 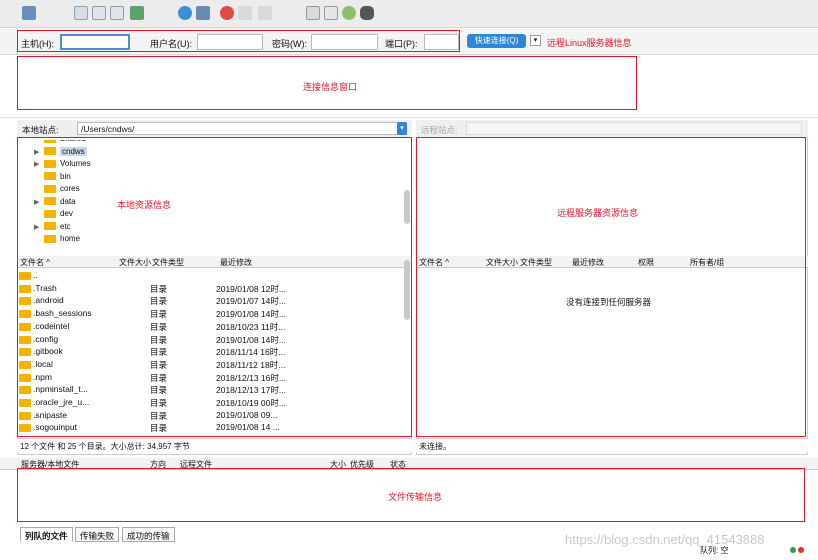 I want to click on local-site-label: 本地站点:, so click(x=40, y=130).